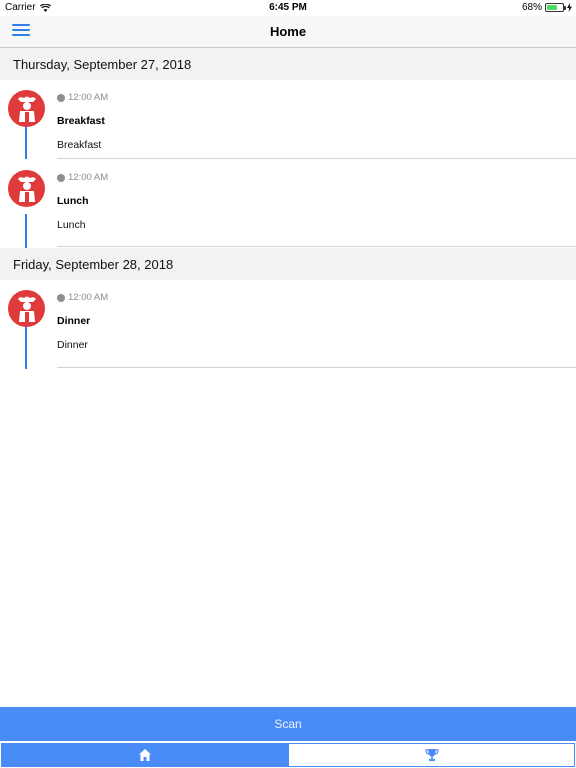 The height and width of the screenshot is (768, 576). Describe the element at coordinates (72, 345) in the screenshot. I see `entry-description: Dinner` at that location.